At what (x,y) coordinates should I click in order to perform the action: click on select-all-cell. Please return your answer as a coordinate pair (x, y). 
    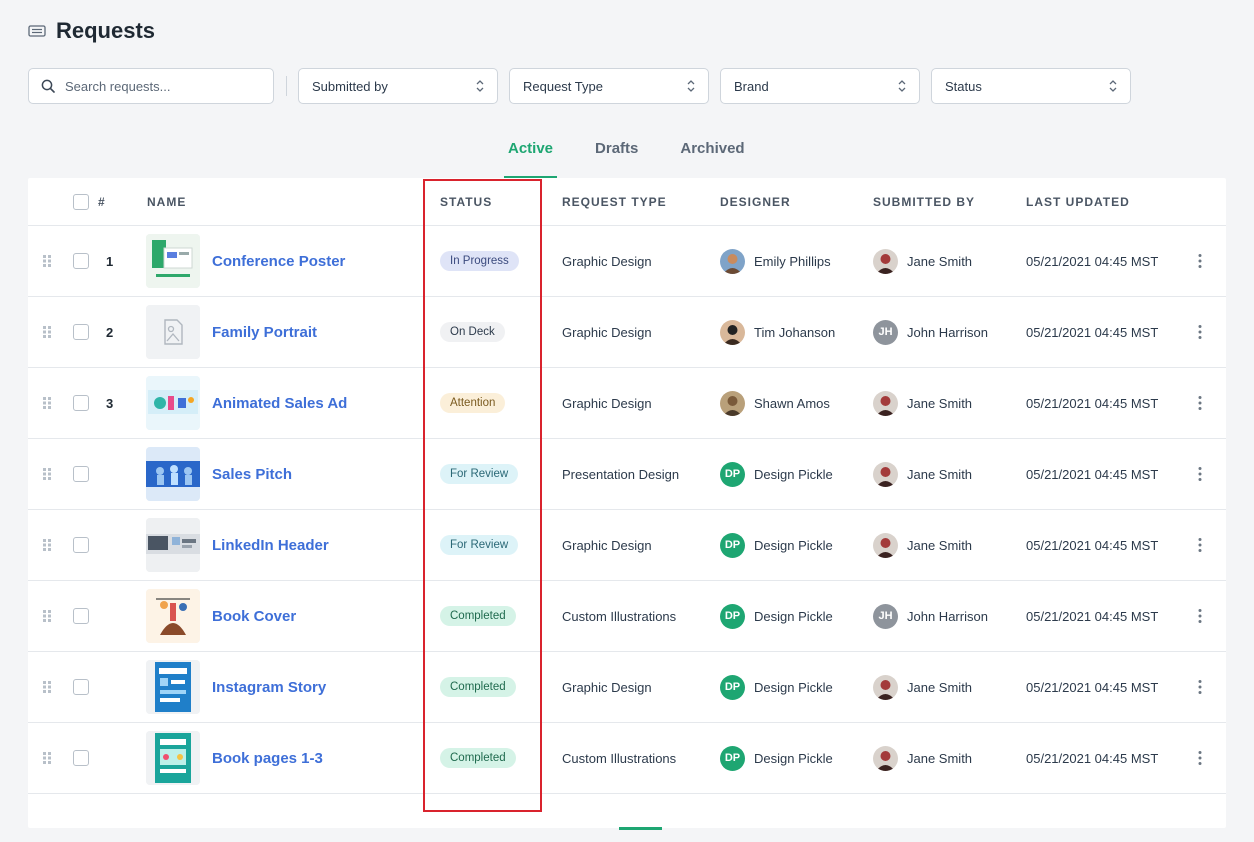
    Looking at the image, I should click on (81, 202).